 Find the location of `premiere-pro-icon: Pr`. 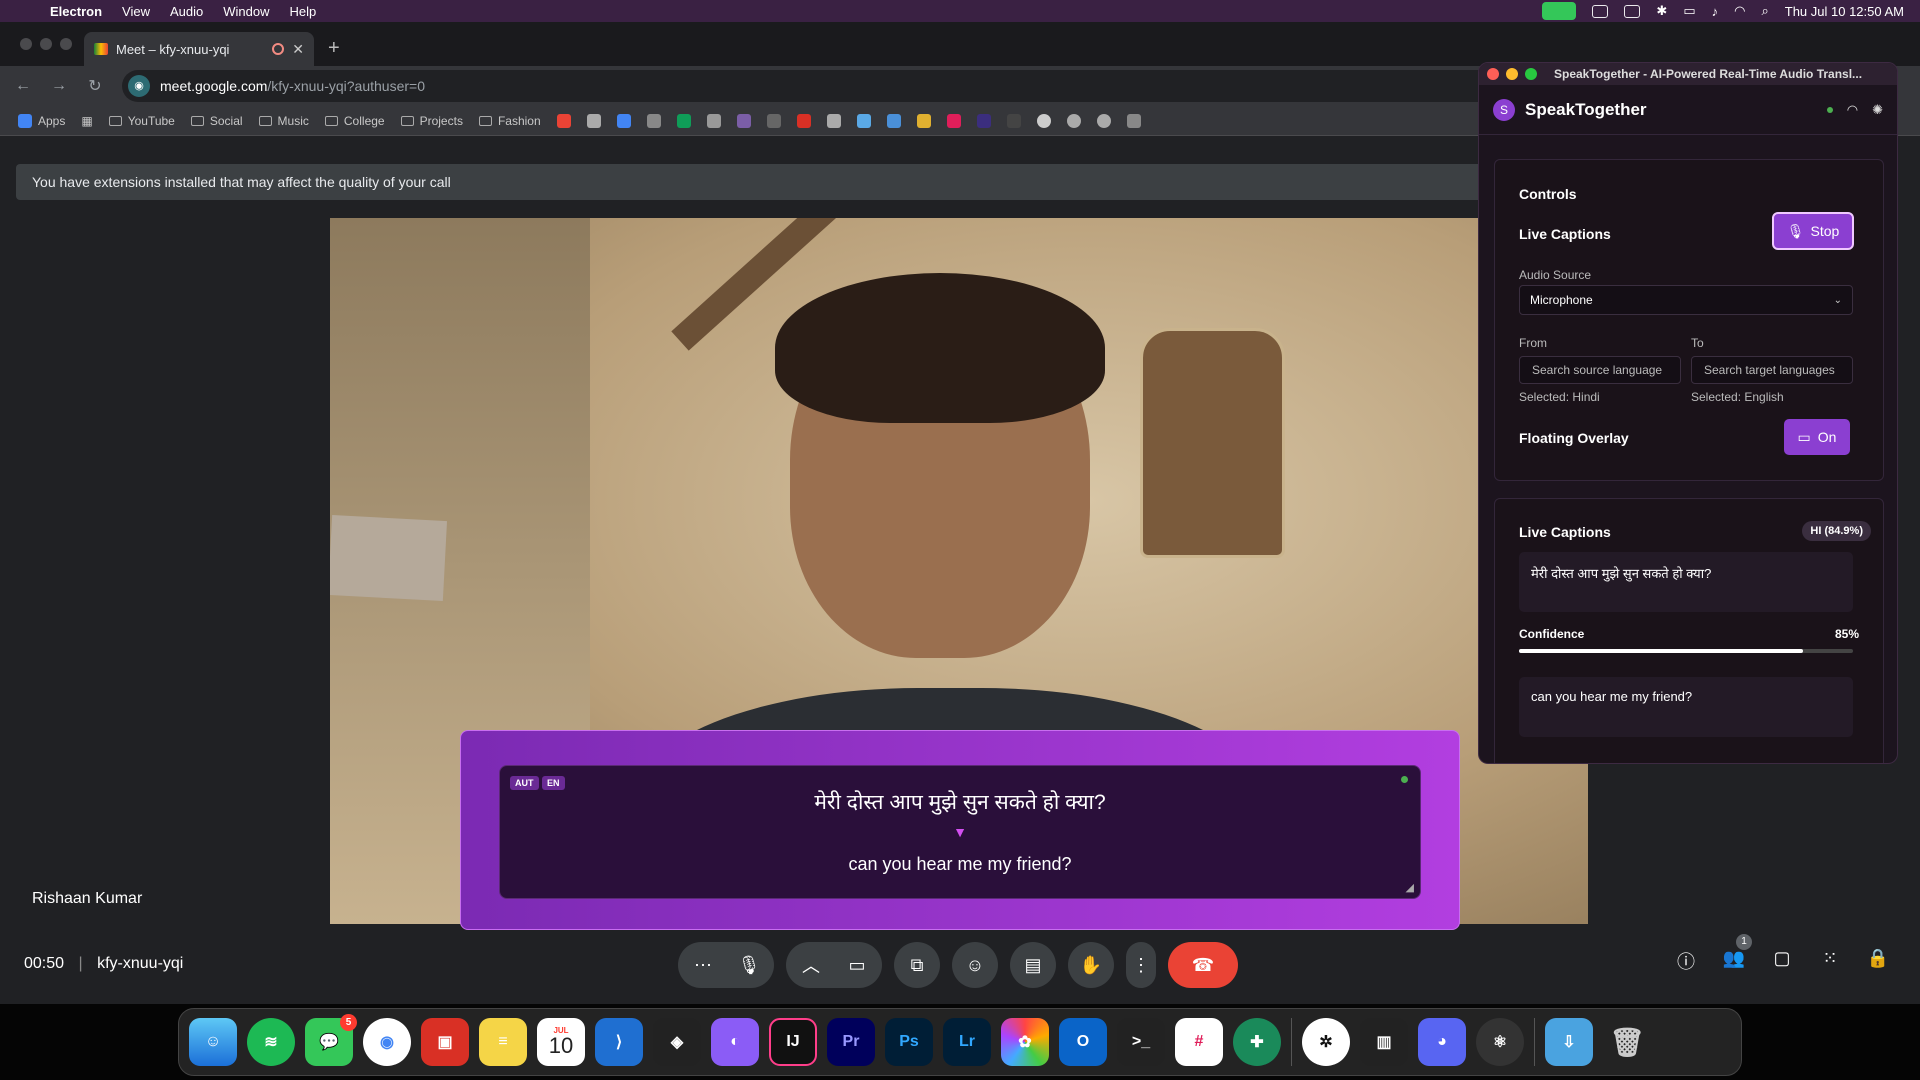

premiere-pro-icon: Pr is located at coordinates (851, 1042).